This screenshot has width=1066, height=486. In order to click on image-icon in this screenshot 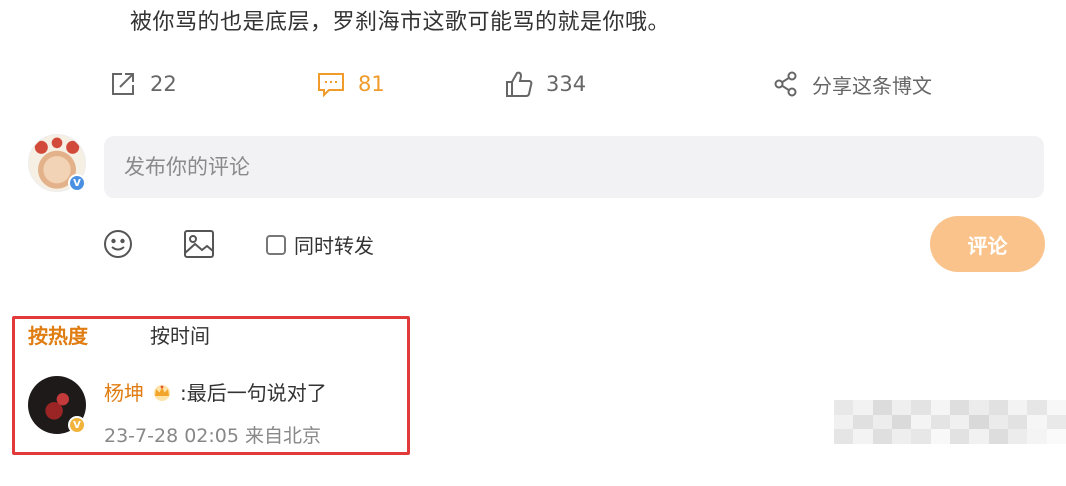, I will do `click(199, 247)`.